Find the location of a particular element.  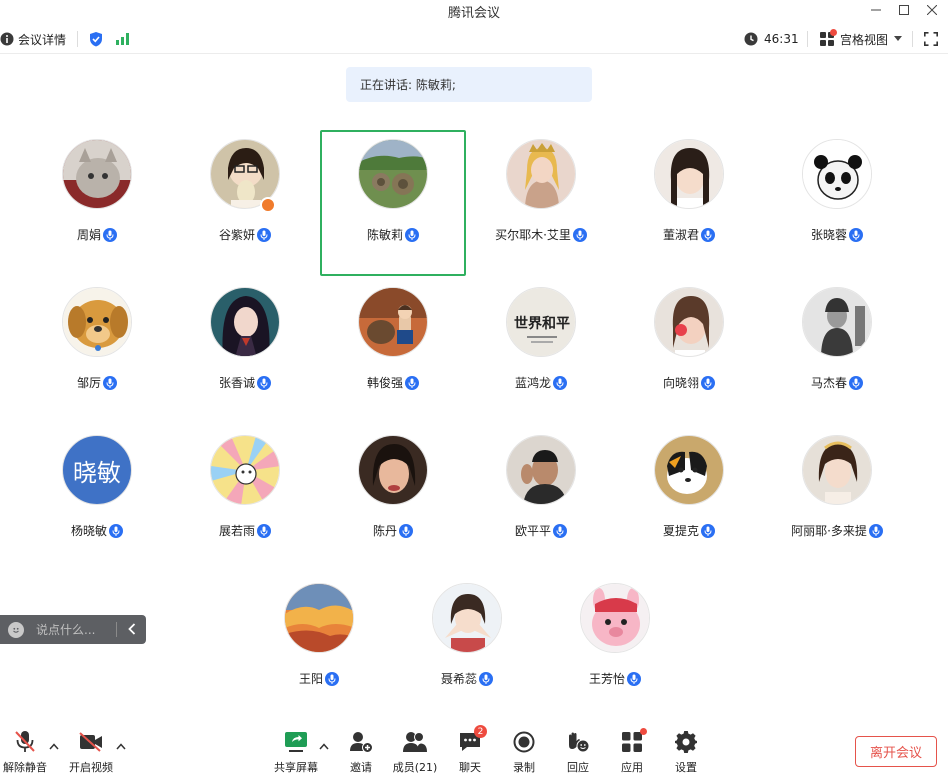

participant-name: 韩俊强 is located at coordinates (384, 383).